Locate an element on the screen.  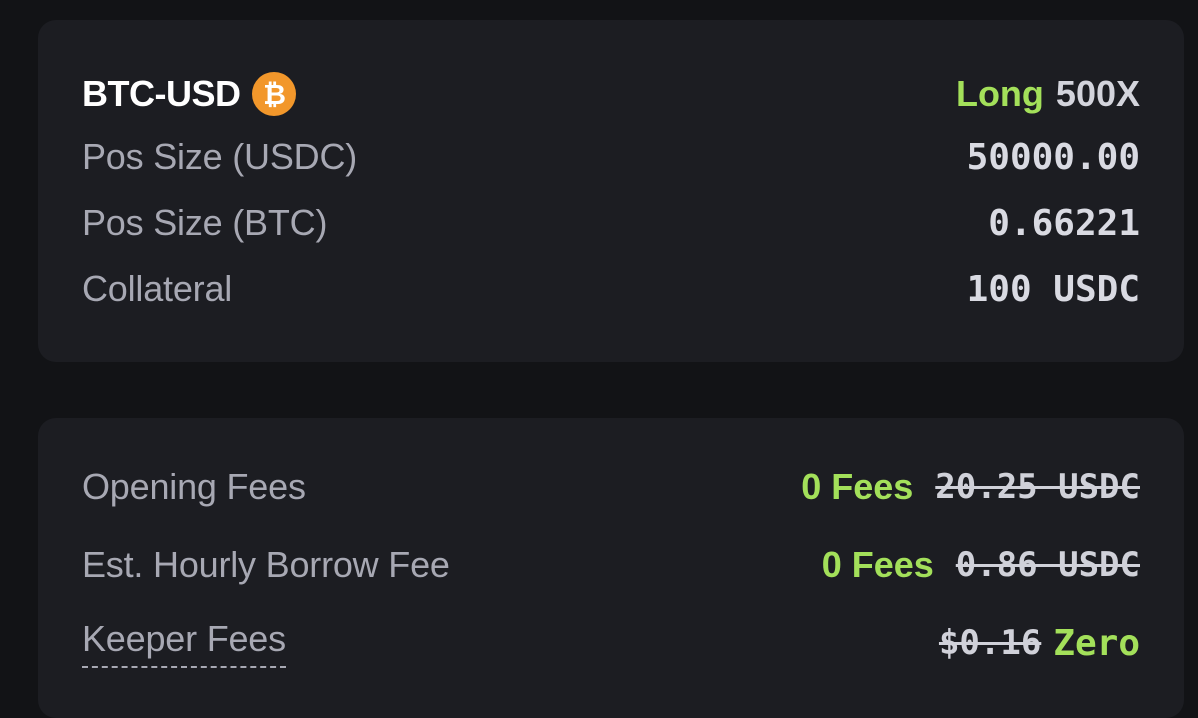
borrow-fee-label: Est. Hourly Borrow Fee is located at coordinates (266, 564).